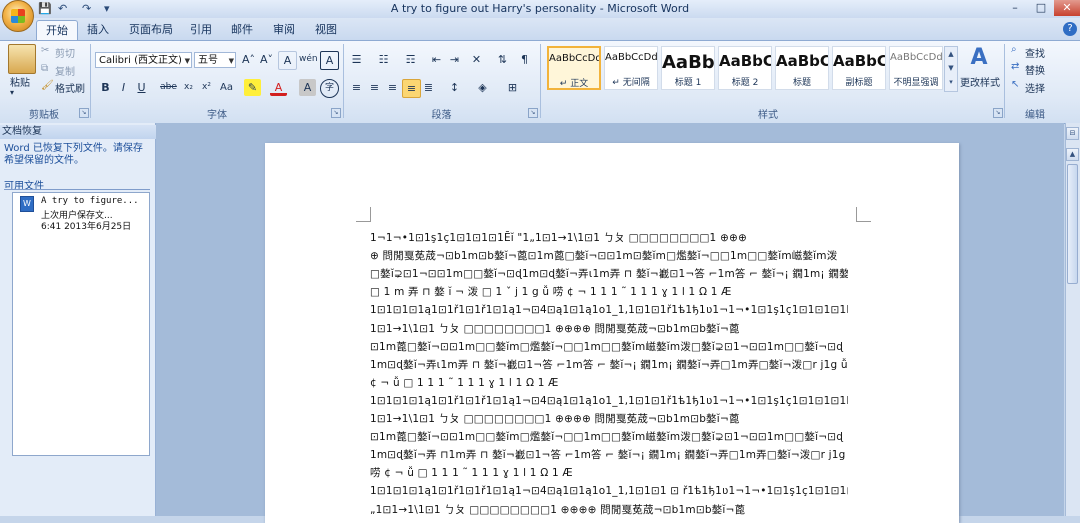 This screenshot has height=523, width=1080. I want to click on enclose-character-button: 字, so click(329, 88).